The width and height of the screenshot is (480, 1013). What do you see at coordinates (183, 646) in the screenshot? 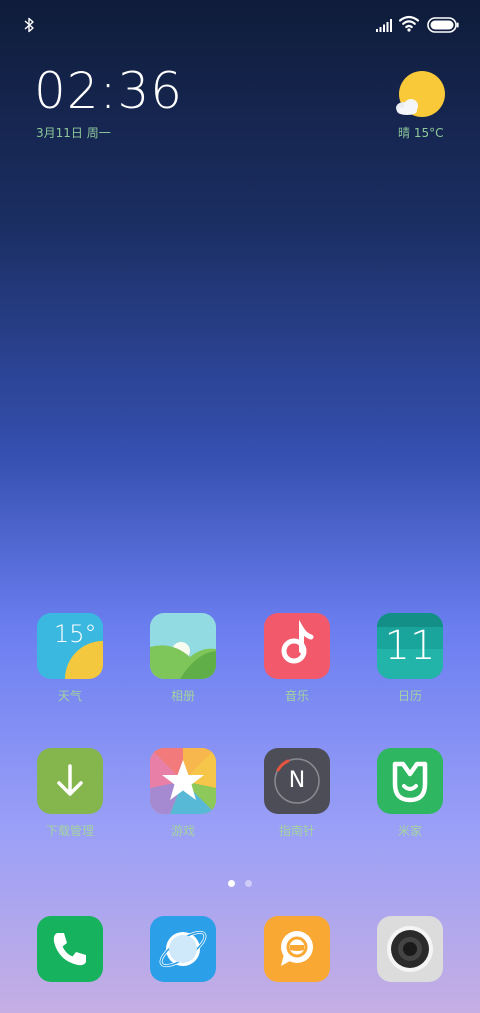
I see `gallery-icon` at bounding box center [183, 646].